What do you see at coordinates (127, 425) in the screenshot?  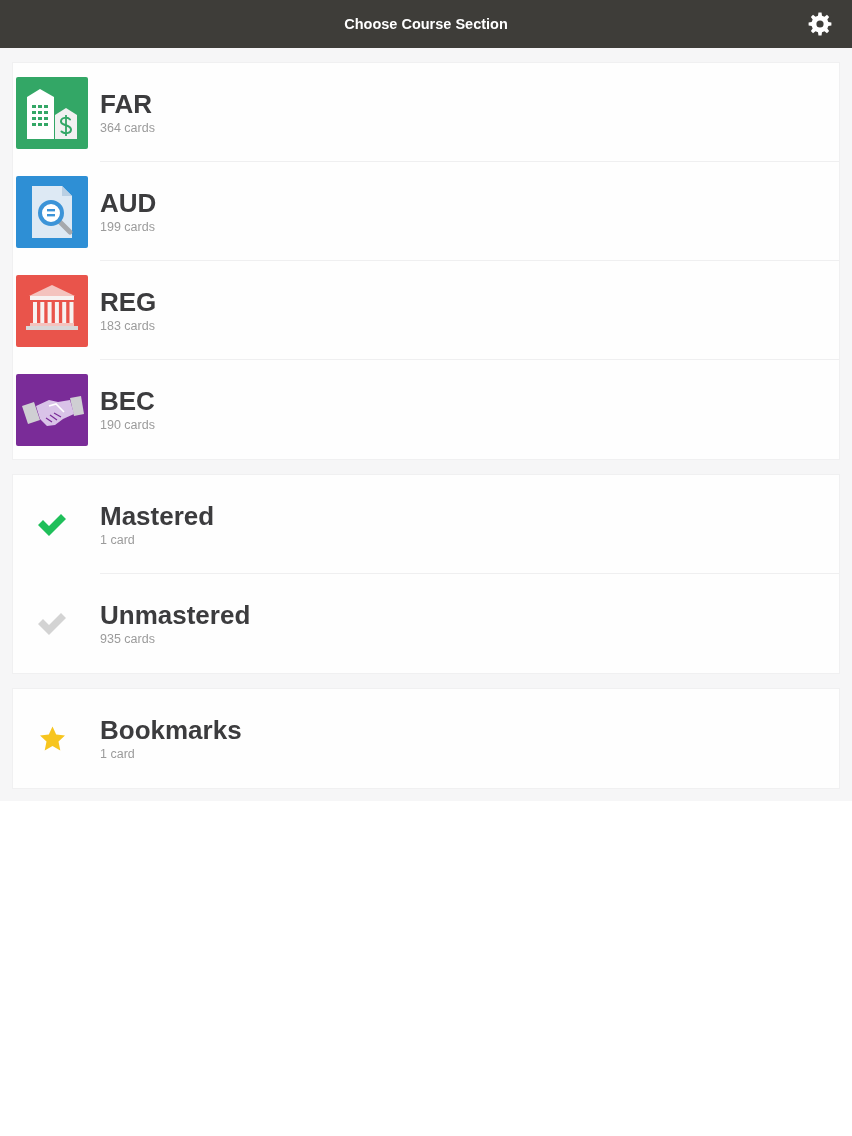 I see `card-count: 190 cards` at bounding box center [127, 425].